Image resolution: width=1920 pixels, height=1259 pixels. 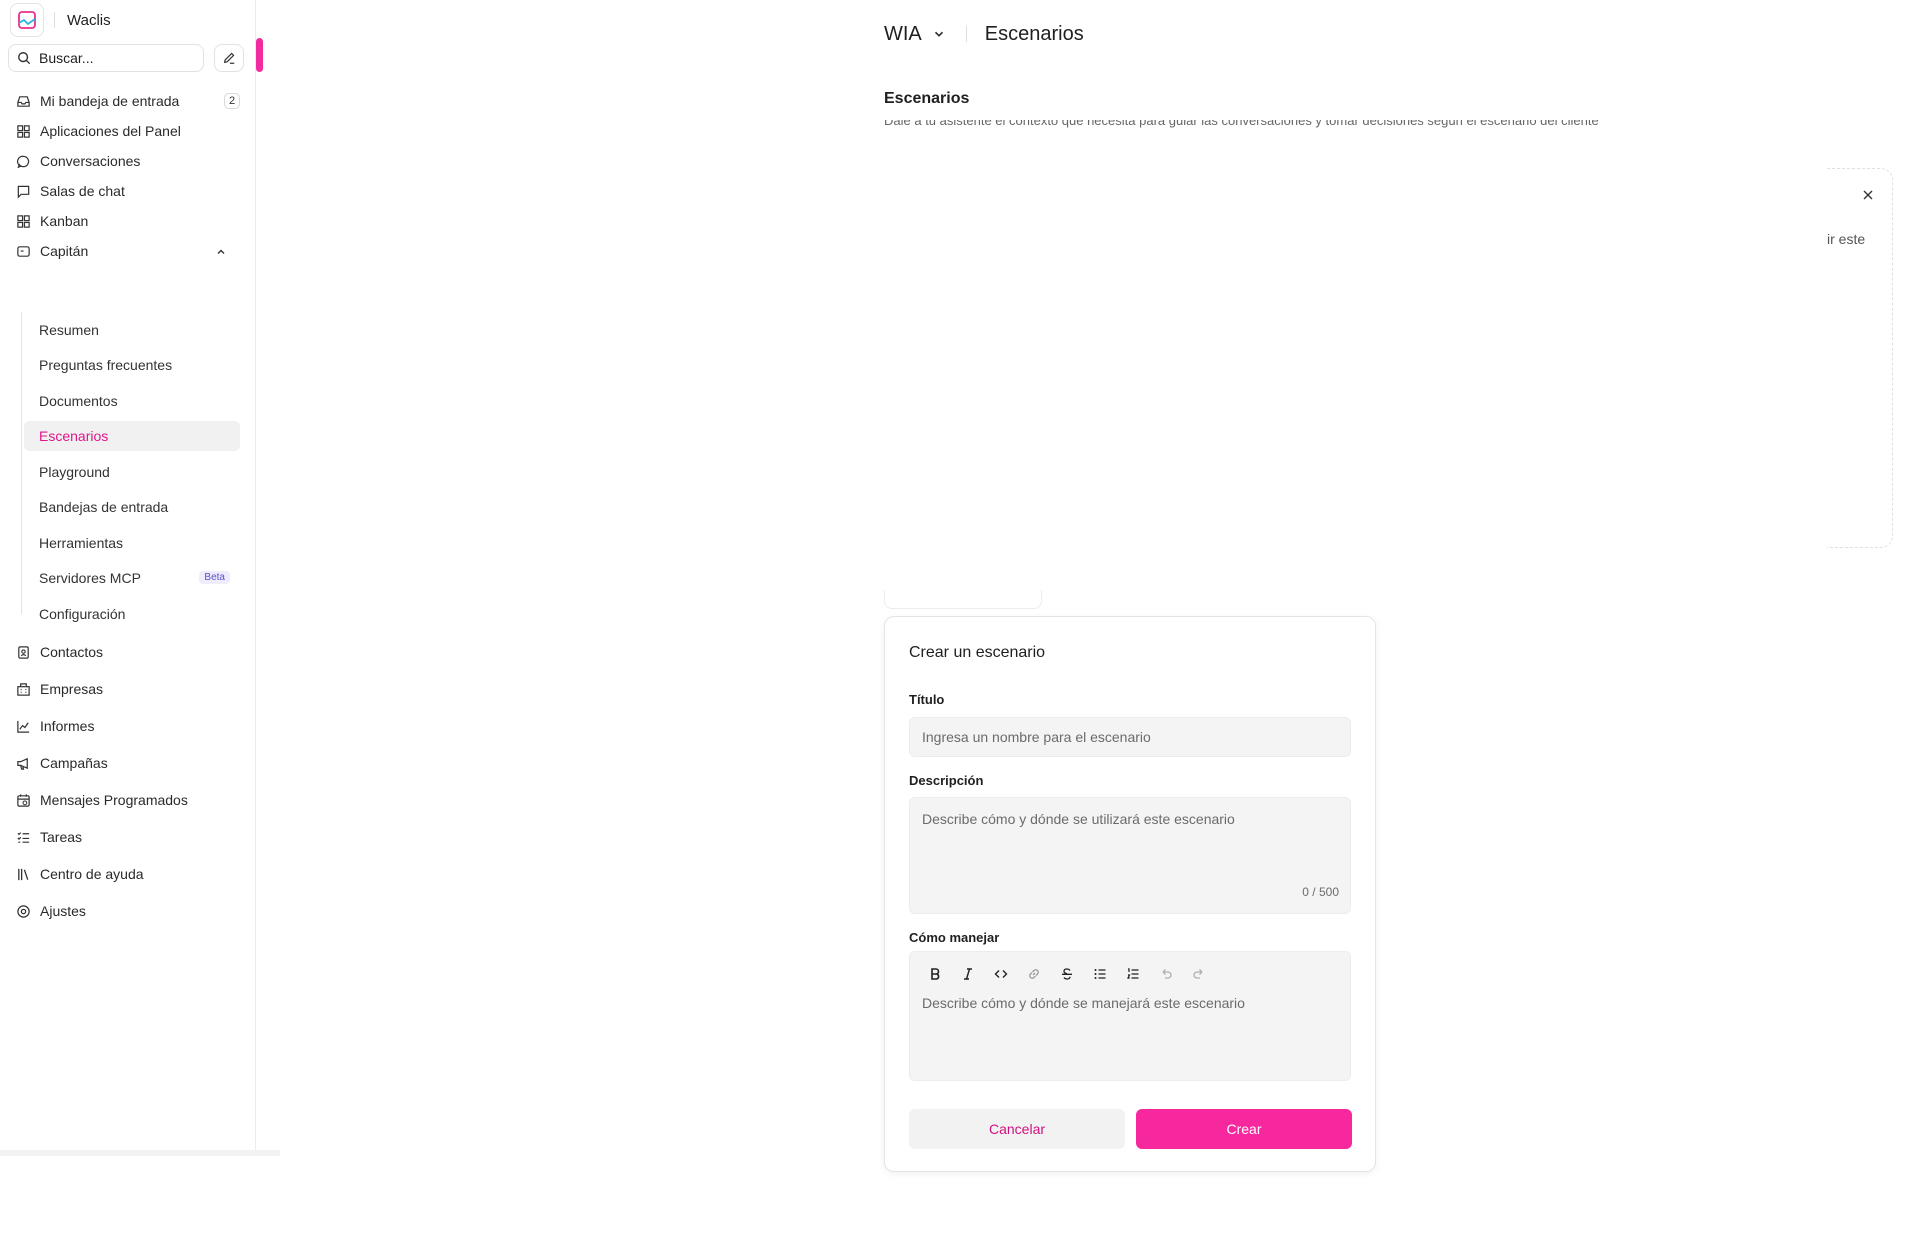 What do you see at coordinates (963, 599) in the screenshot?
I see `background-tab-edge` at bounding box center [963, 599].